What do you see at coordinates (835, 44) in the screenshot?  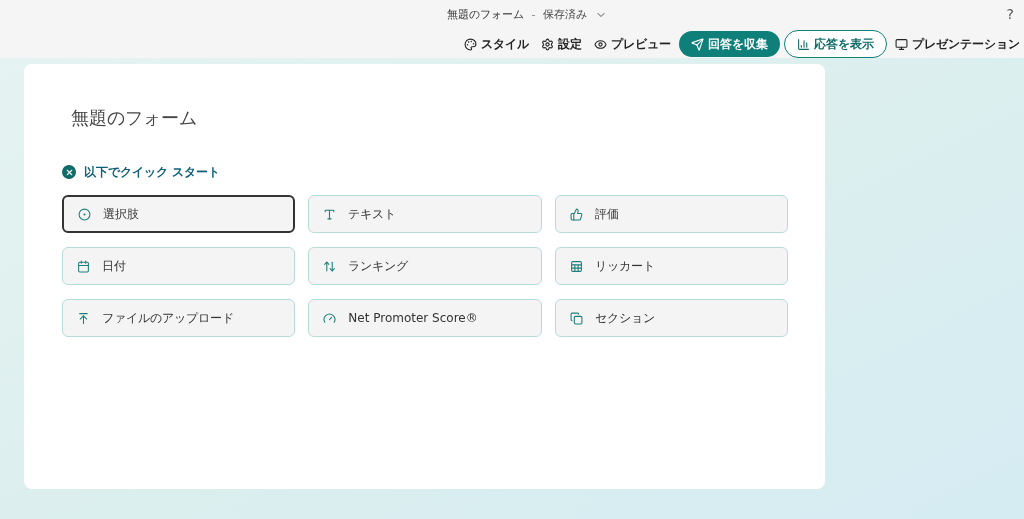 I see `toolbar-button: 応答を表示` at bounding box center [835, 44].